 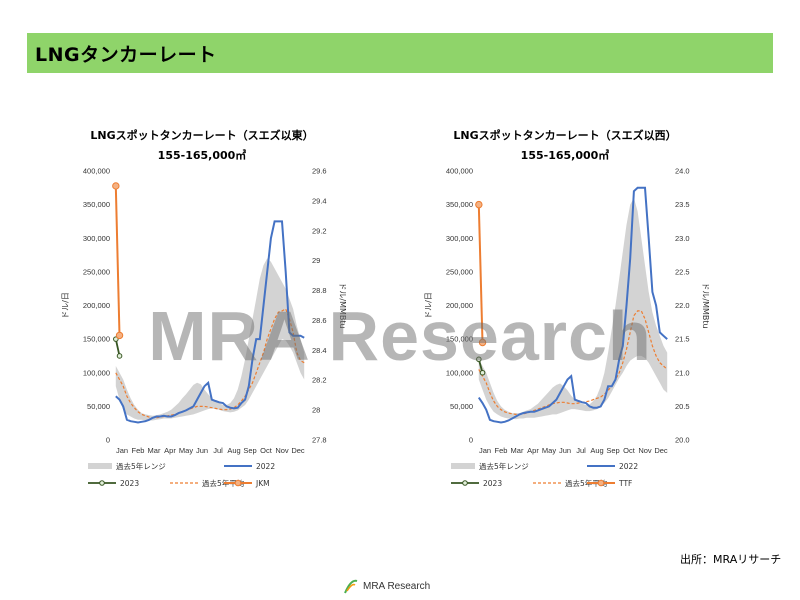 I want to click on y2-tick-label: 28.8, so click(x=319, y=290).